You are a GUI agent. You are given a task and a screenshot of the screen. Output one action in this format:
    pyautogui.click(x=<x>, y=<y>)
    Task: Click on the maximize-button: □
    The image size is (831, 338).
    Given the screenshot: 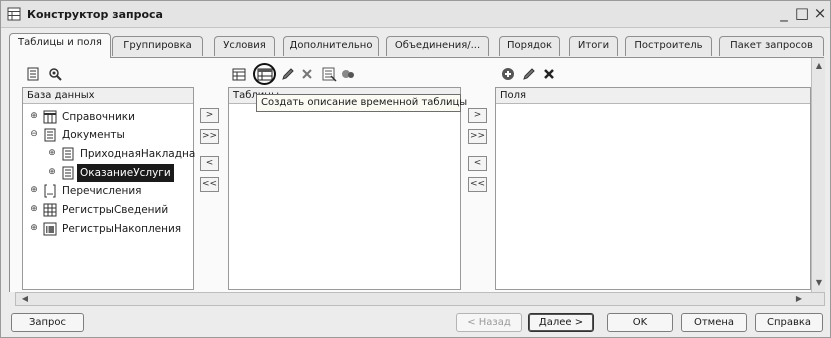 What is the action you would take?
    pyautogui.click(x=802, y=13)
    